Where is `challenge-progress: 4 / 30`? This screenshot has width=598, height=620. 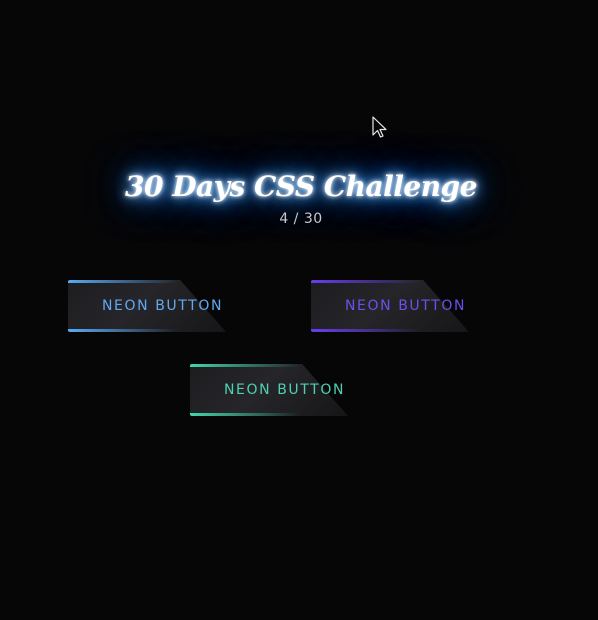 challenge-progress: 4 / 30 is located at coordinates (301, 219).